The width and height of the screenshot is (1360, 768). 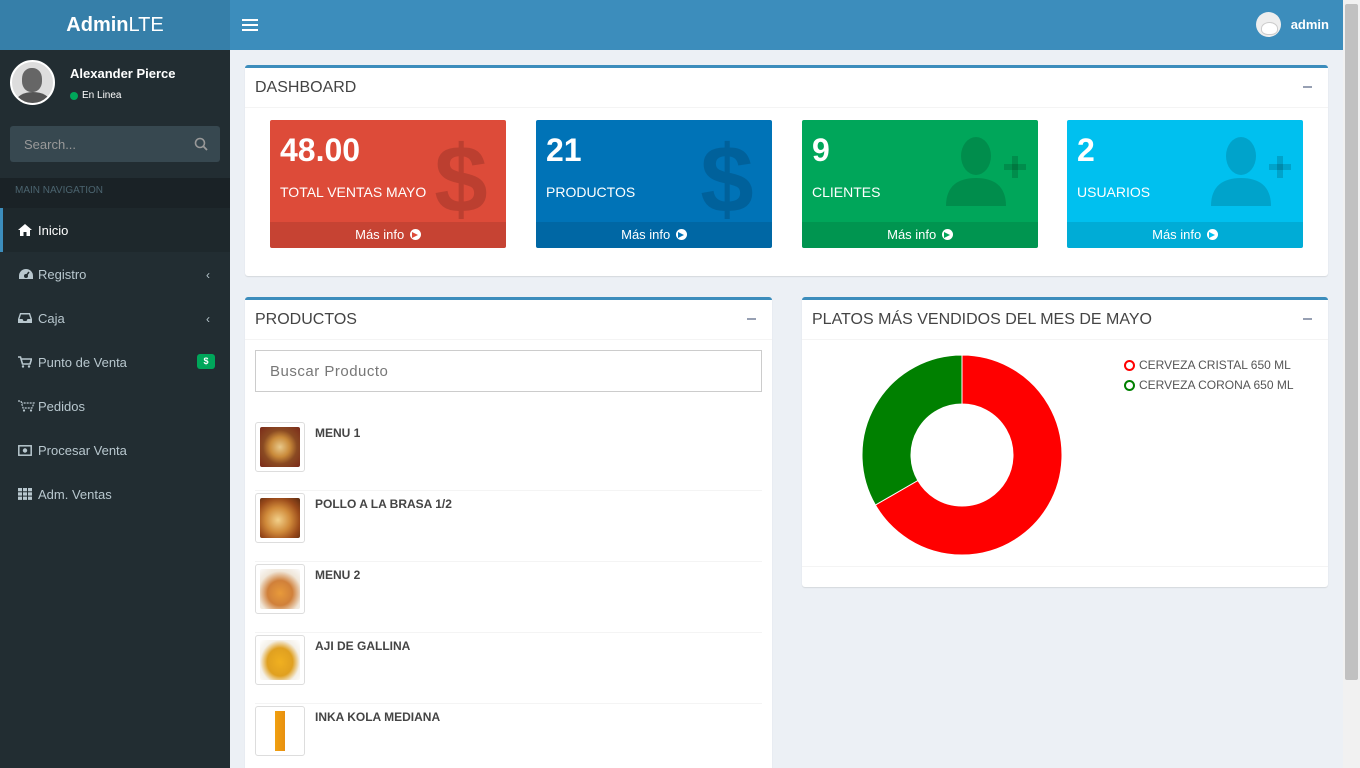 I want to click on list-item: INKA KOLA MEDIANA, so click(x=508, y=736).